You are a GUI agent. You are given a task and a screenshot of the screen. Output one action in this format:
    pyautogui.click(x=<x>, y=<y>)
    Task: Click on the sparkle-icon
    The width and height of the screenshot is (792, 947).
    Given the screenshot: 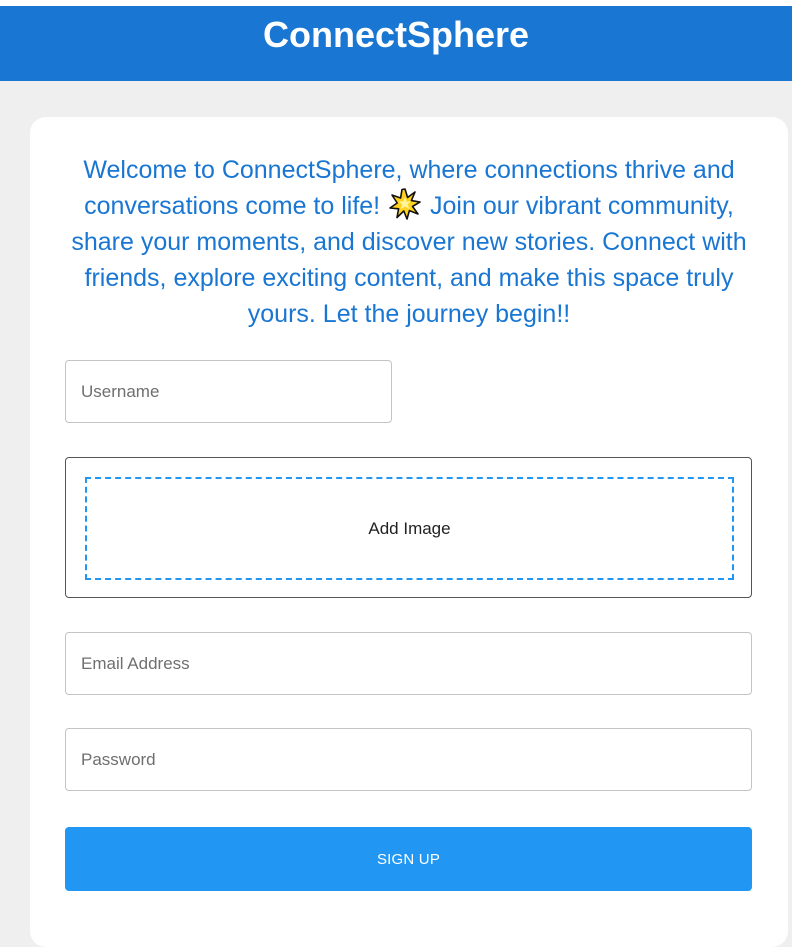 What is the action you would take?
    pyautogui.click(x=405, y=204)
    